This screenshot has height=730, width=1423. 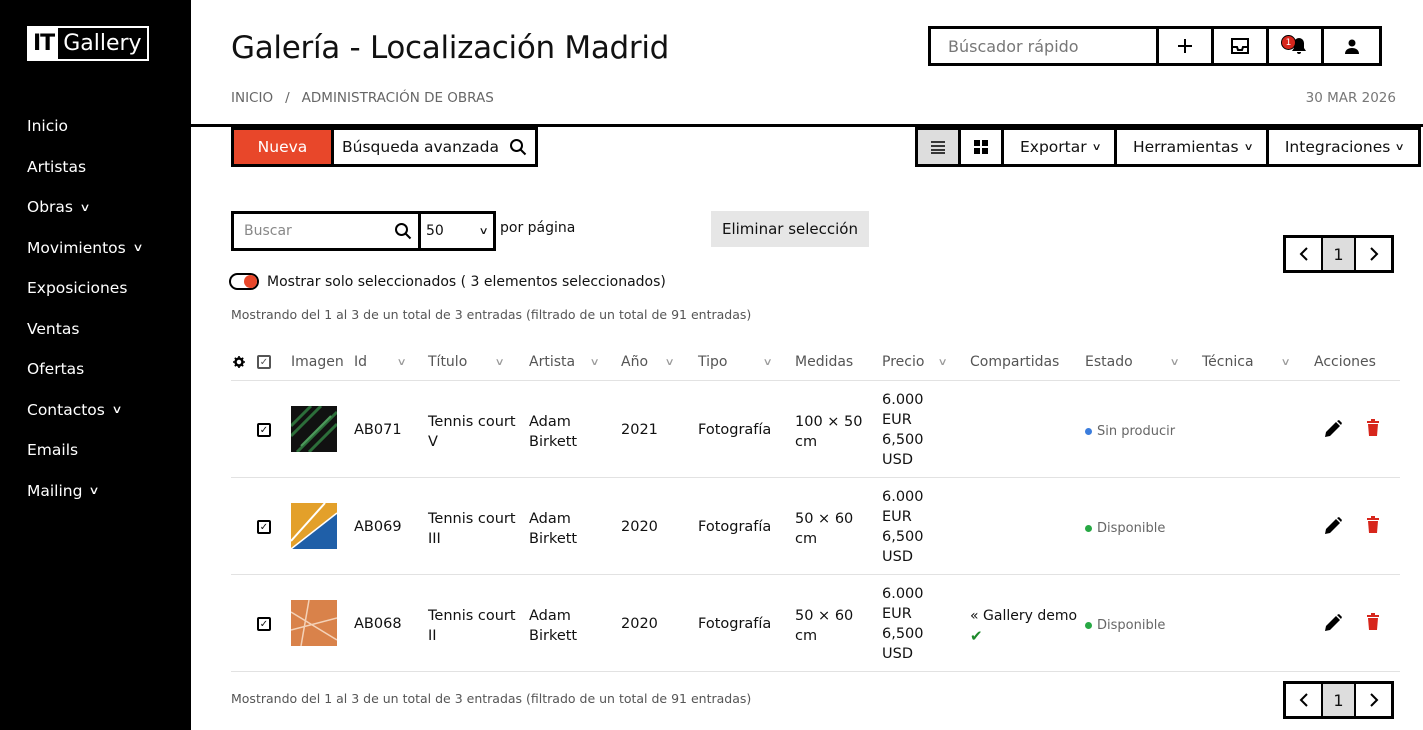 What do you see at coordinates (264, 362) in the screenshot?
I see `select-all-checkbox: ✓` at bounding box center [264, 362].